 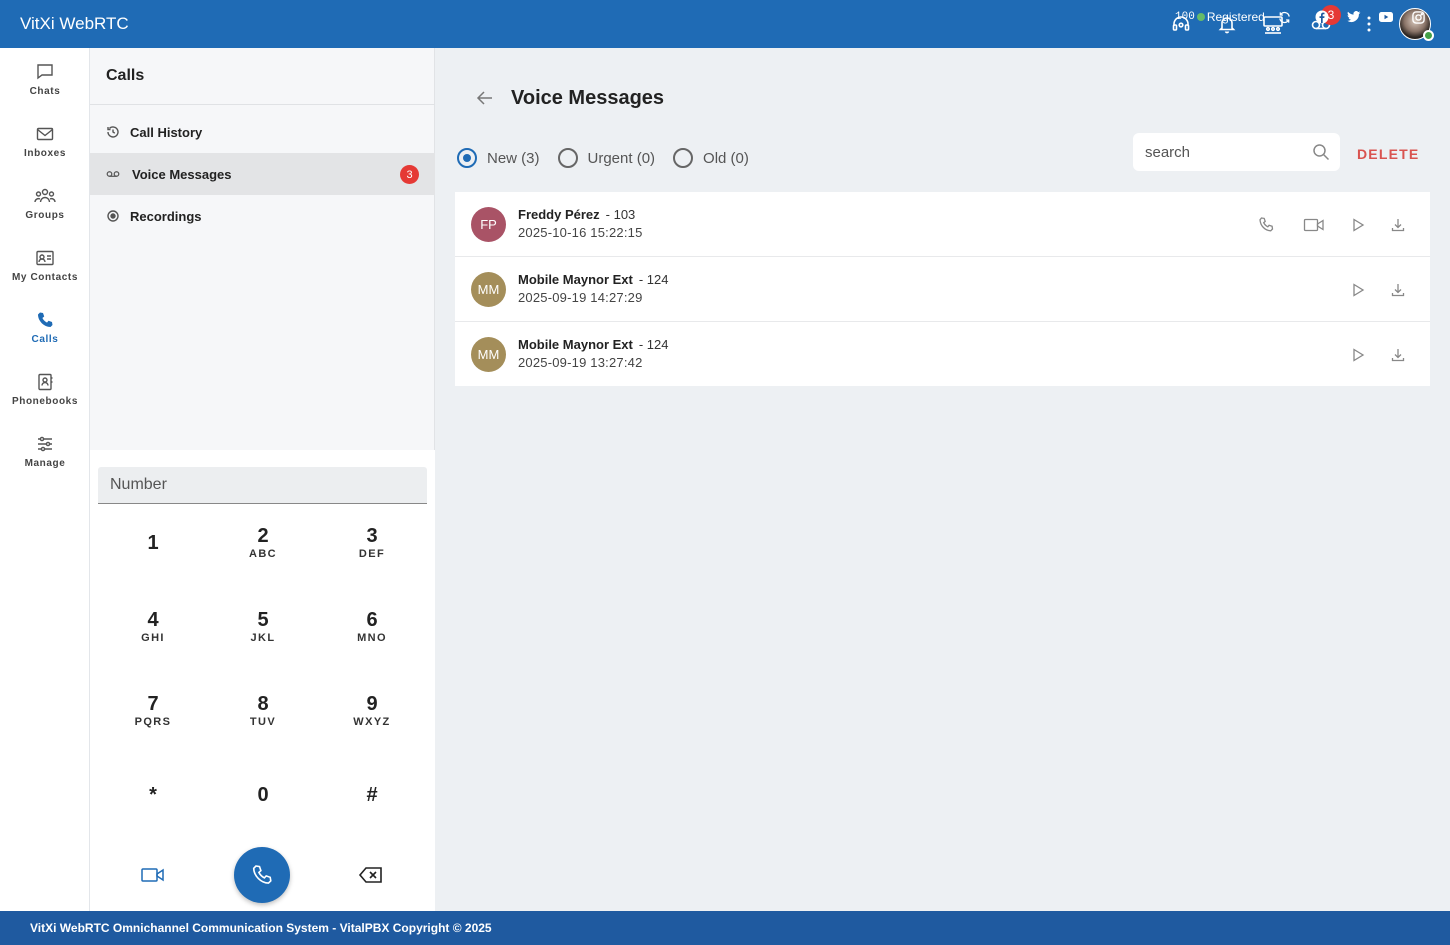 I want to click on phone-icon, so click(x=1266, y=225).